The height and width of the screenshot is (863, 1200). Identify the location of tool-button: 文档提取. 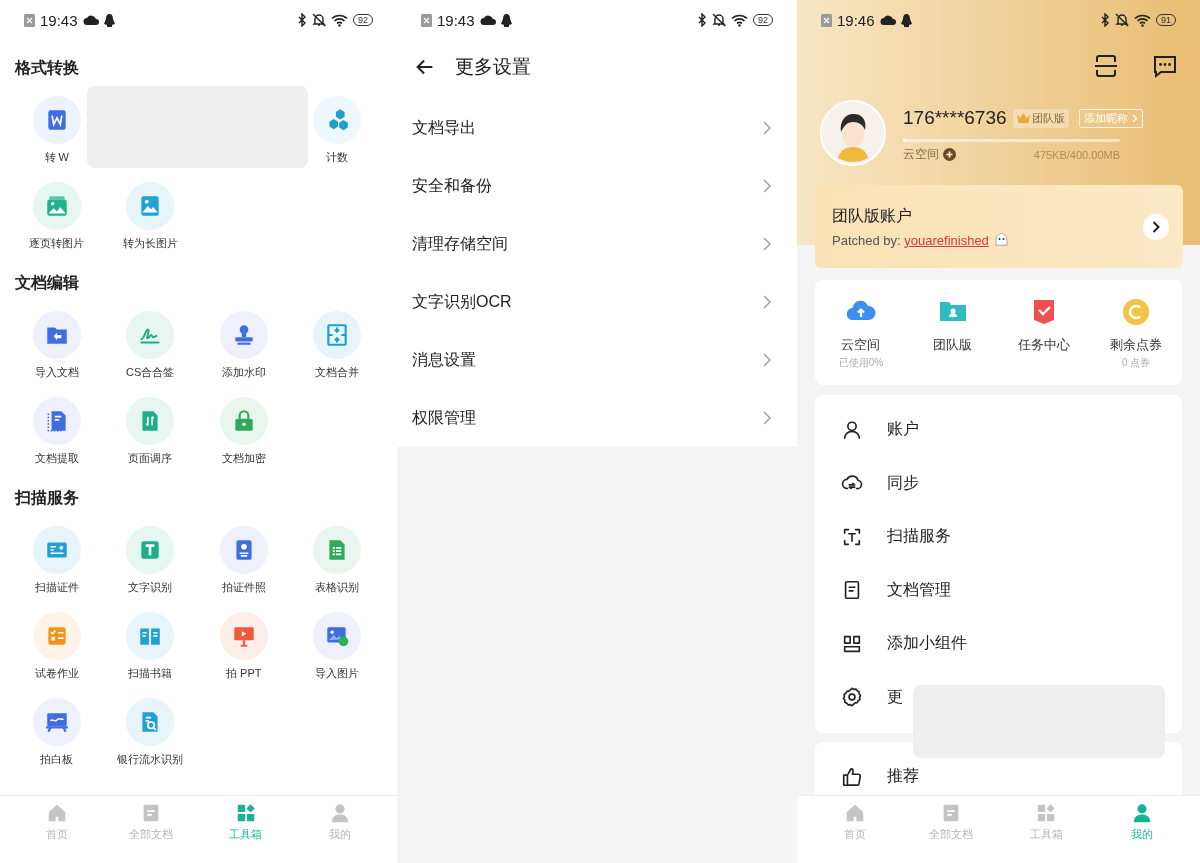
(56, 430).